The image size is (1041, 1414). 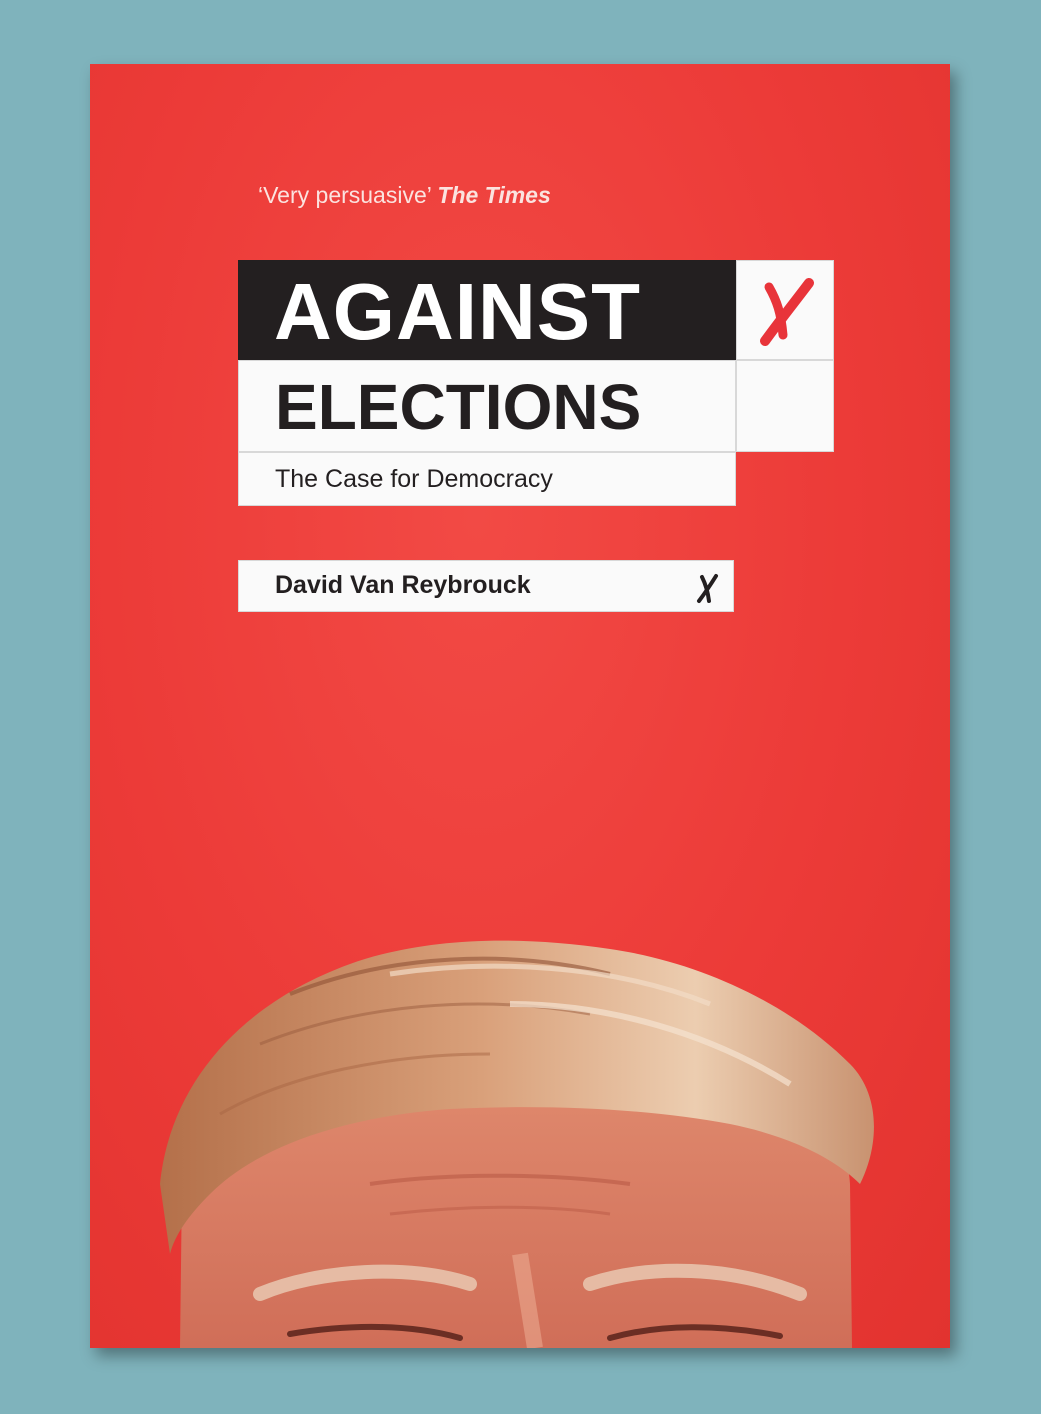 I want to click on subtitle: The Case for Democracy, so click(x=414, y=479).